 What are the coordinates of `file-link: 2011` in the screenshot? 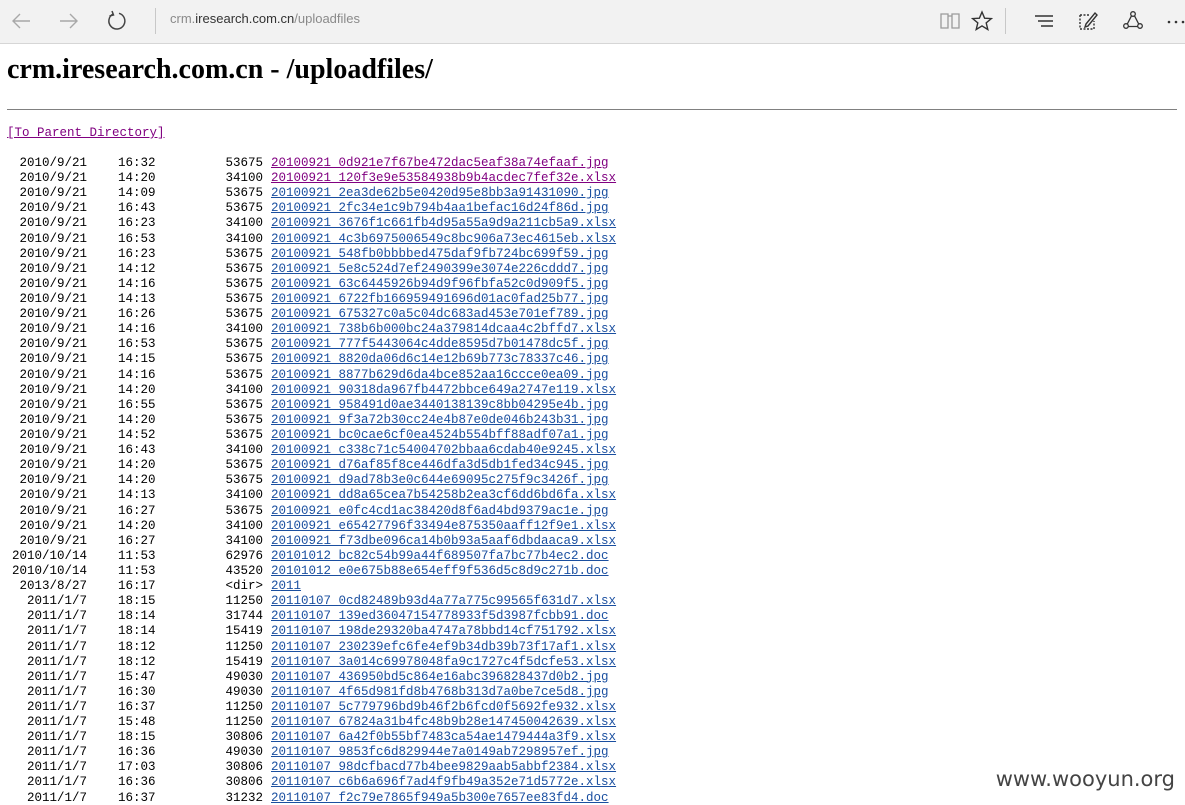 It's located at (286, 586).